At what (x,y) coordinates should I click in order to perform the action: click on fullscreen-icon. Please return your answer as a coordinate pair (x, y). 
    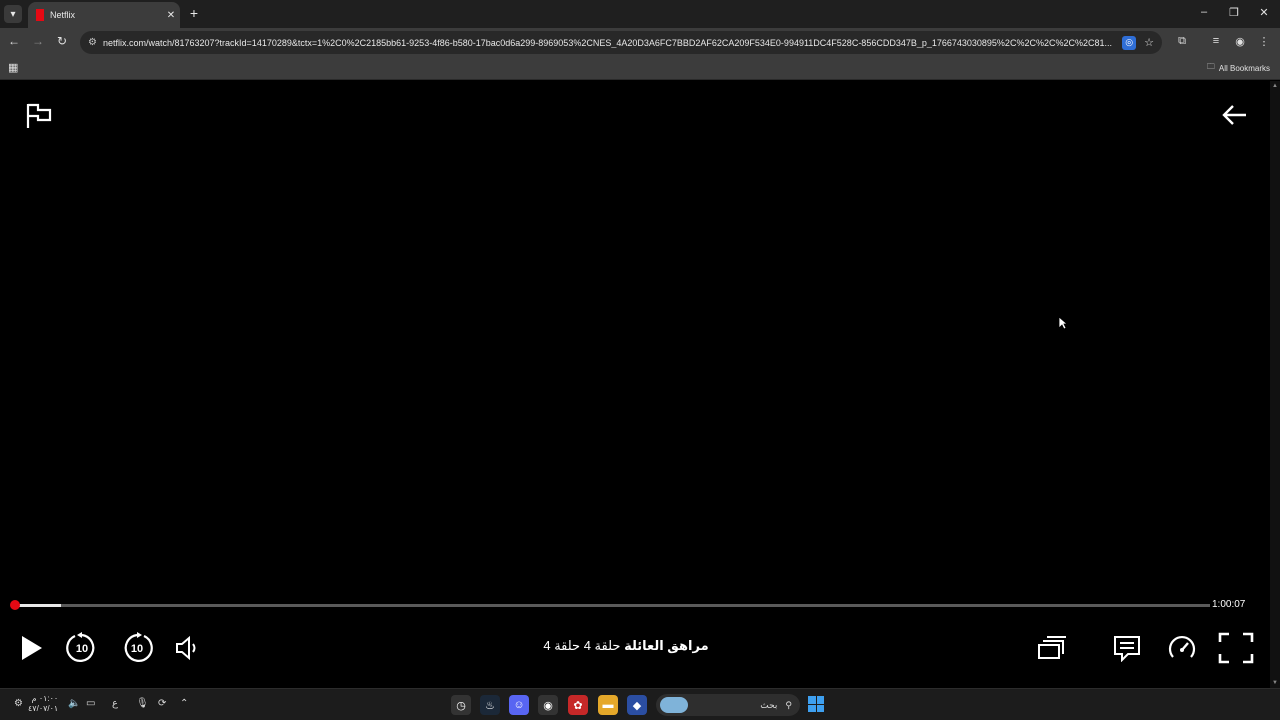
    Looking at the image, I should click on (1236, 648).